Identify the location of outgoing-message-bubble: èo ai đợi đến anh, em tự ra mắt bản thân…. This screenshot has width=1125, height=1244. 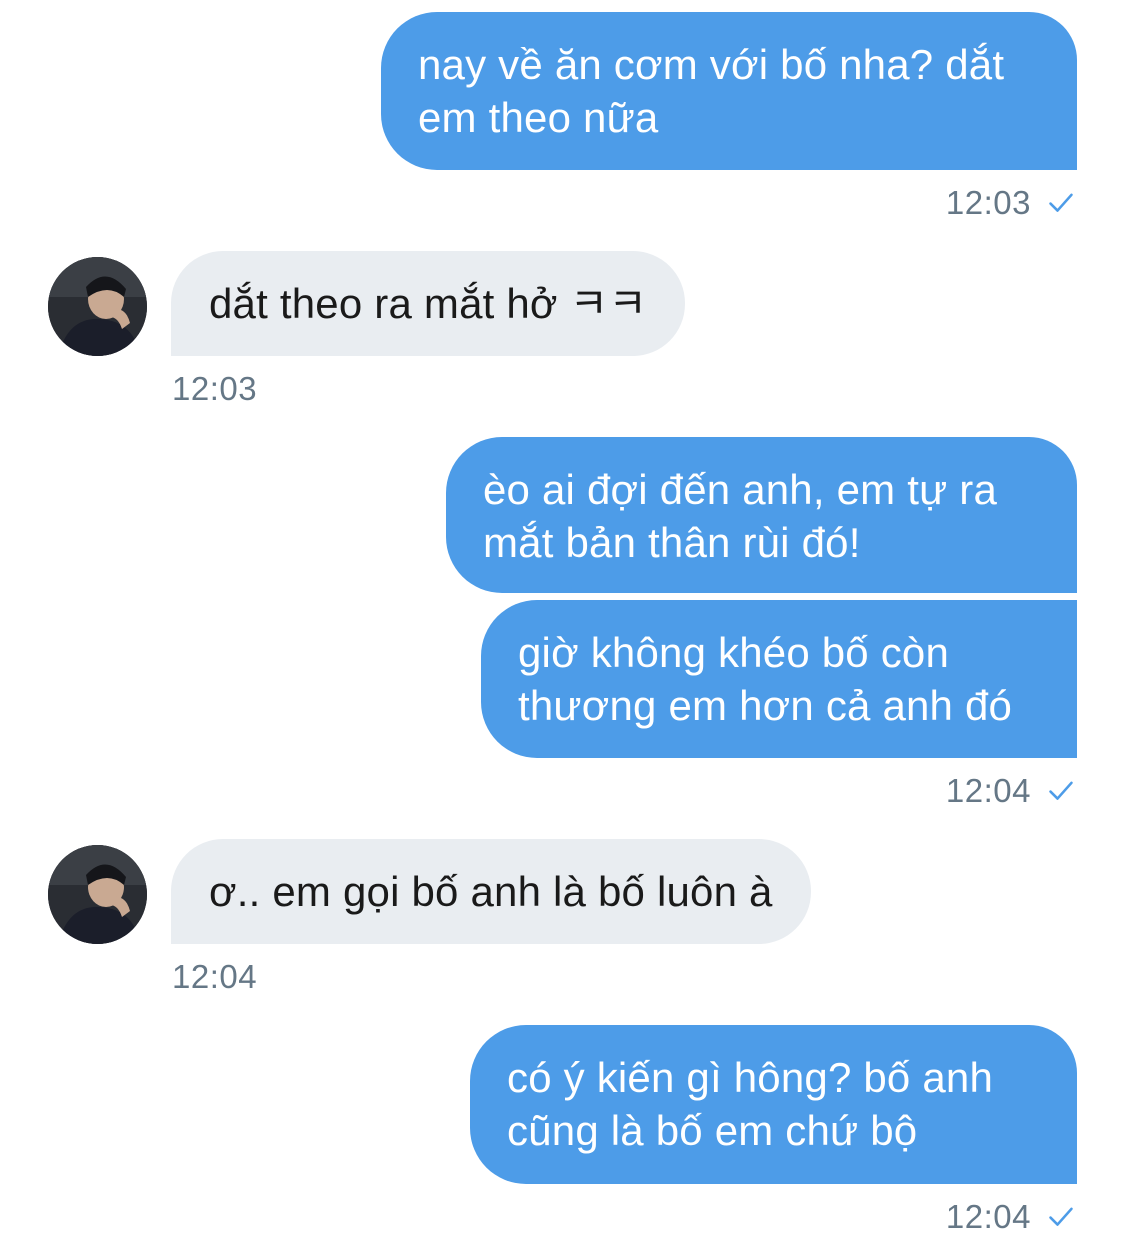
(761, 515).